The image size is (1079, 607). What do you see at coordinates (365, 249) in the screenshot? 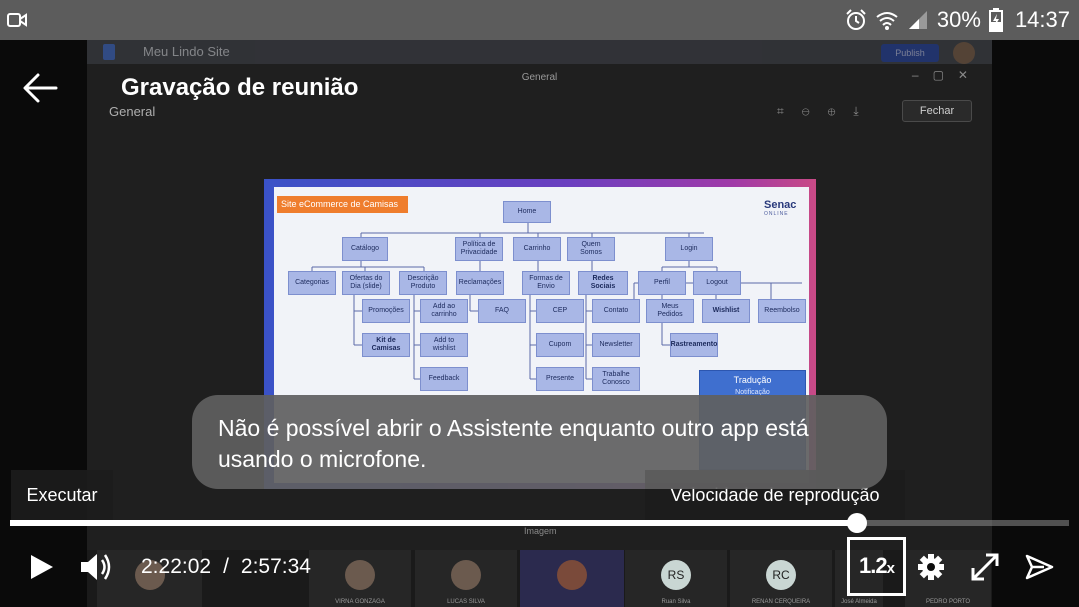
I see `node-catalogo: Catálogo` at bounding box center [365, 249].